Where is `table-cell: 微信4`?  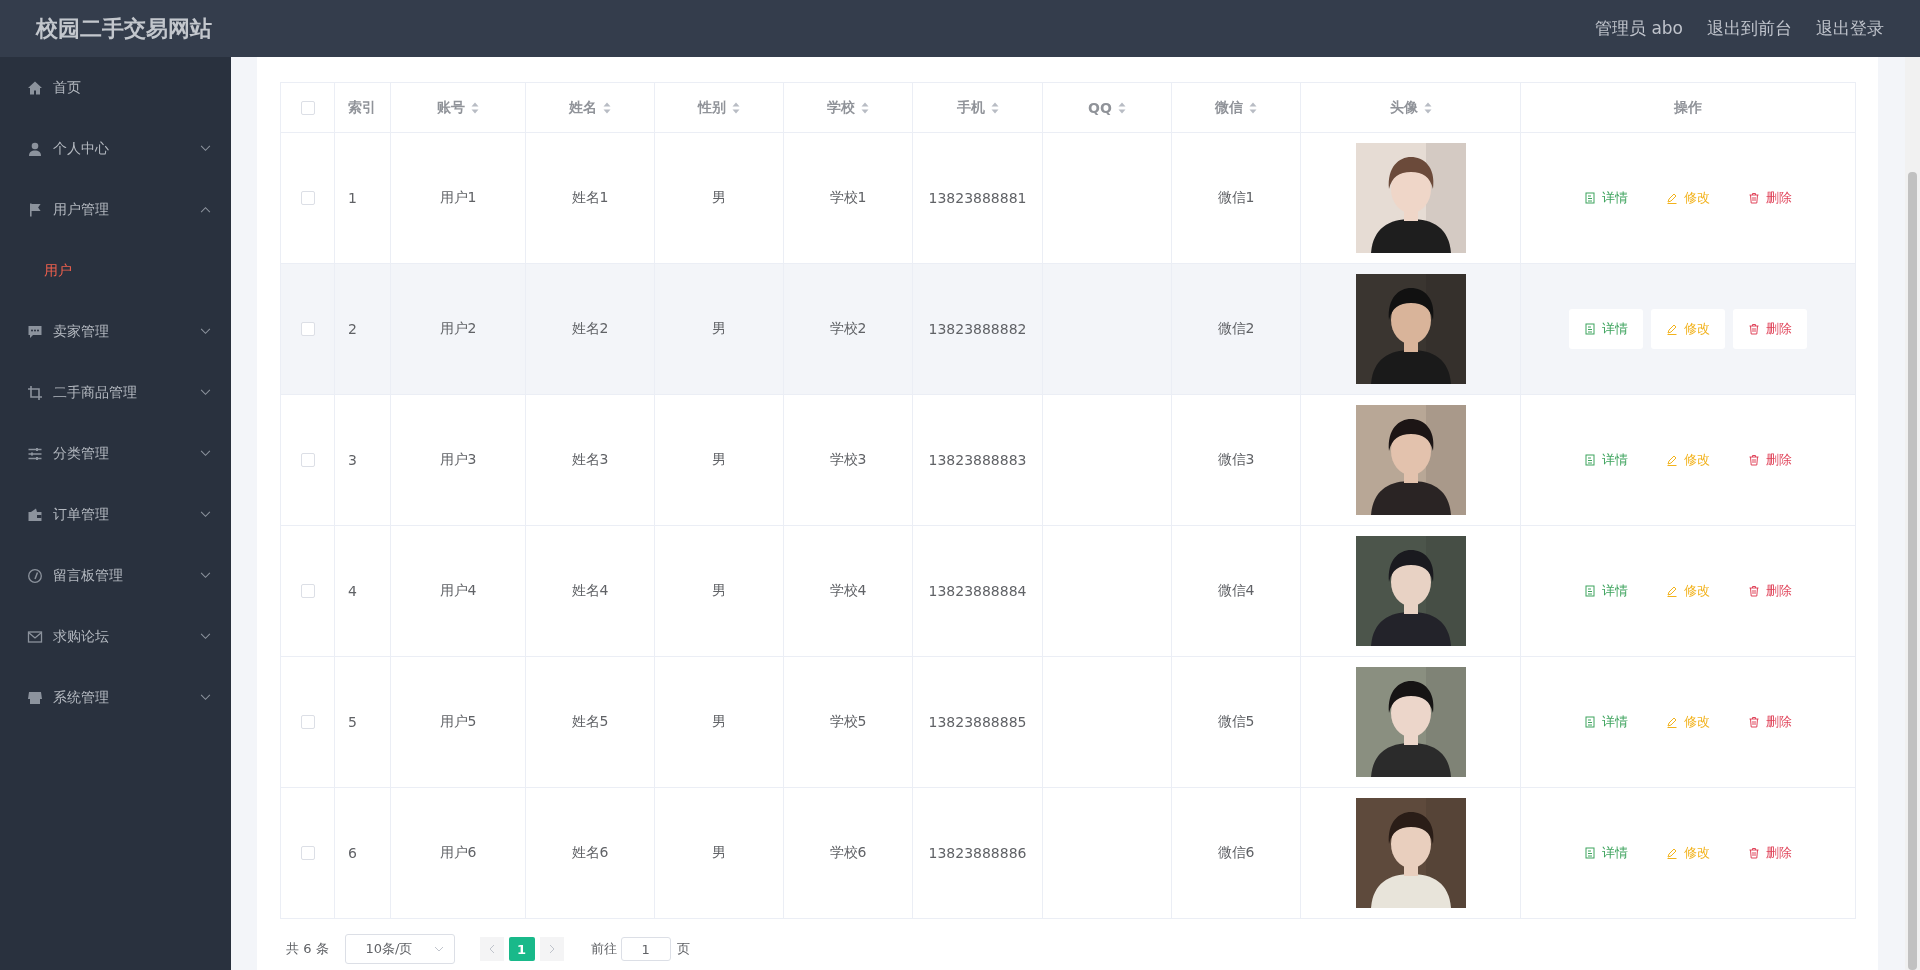
table-cell: 微信4 is located at coordinates (1236, 591).